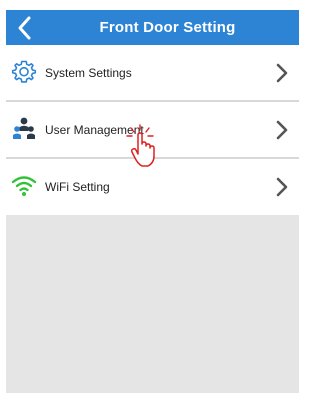  I want to click on header-bar: Front Door Setting, so click(152, 27).